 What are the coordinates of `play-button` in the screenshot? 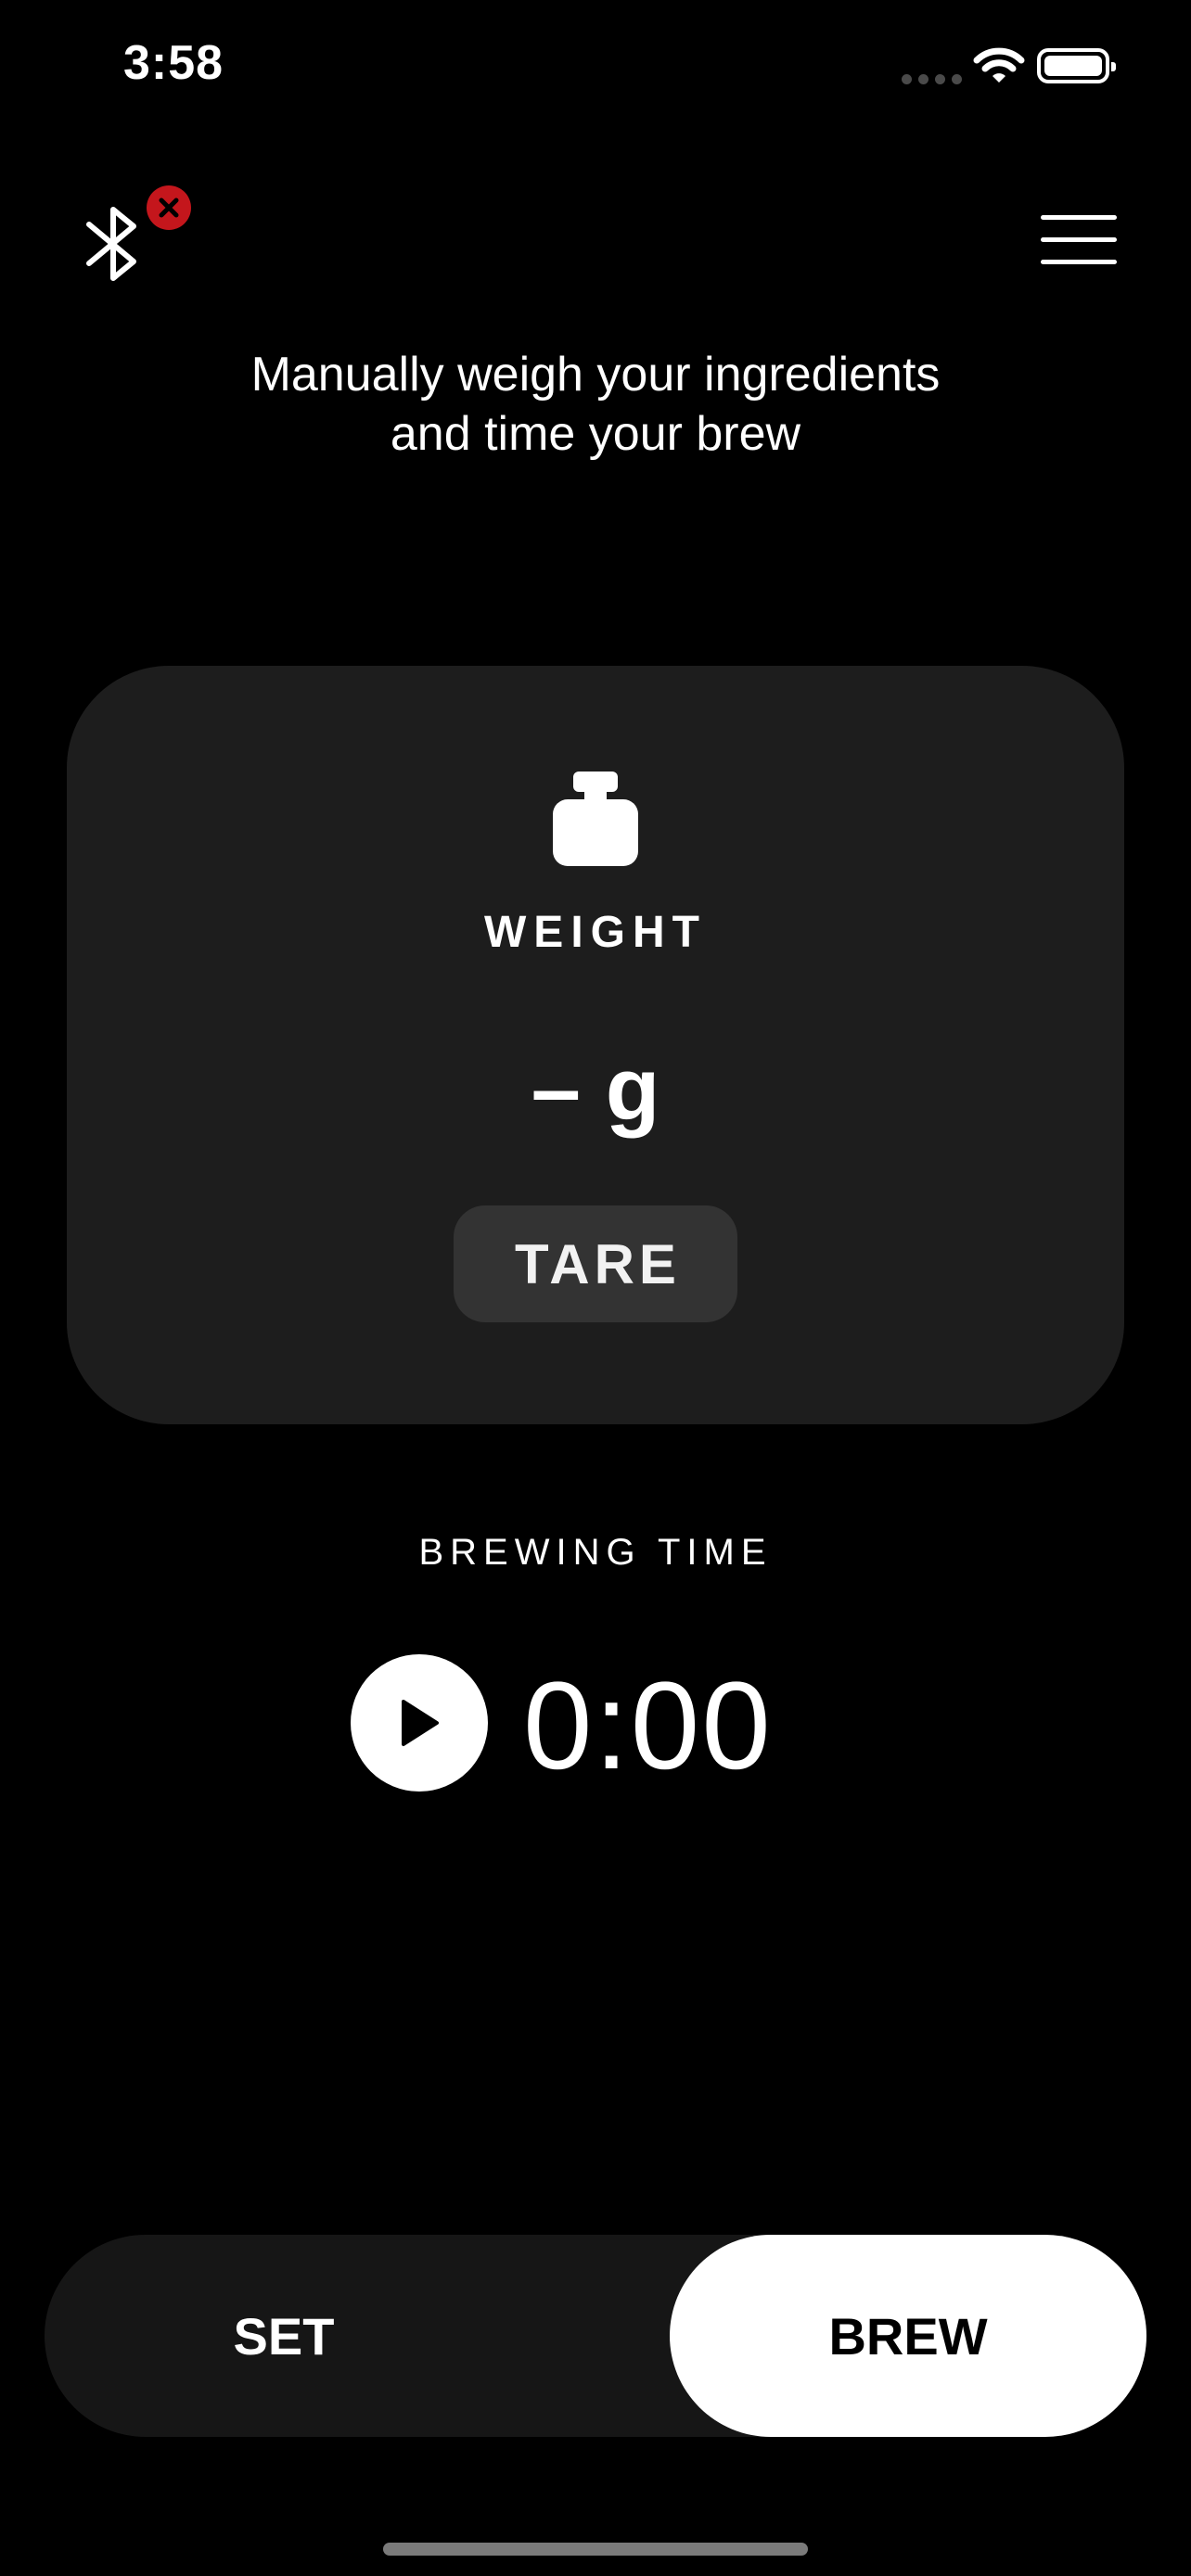 It's located at (419, 1723).